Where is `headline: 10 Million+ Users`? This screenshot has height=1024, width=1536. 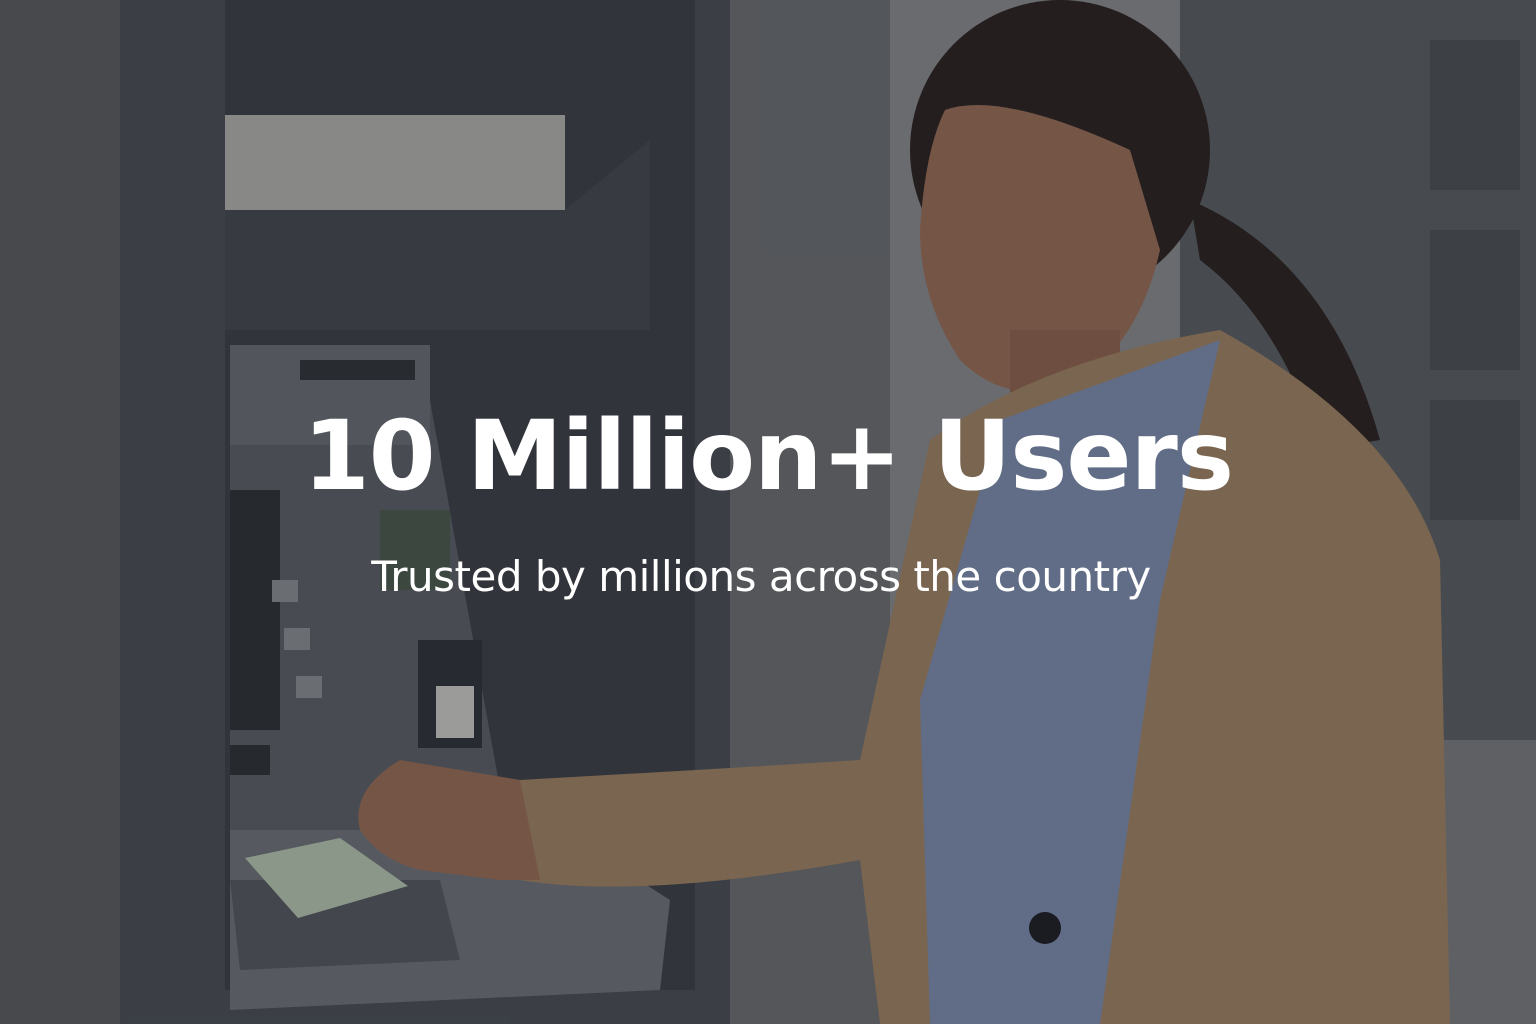
headline: 10 Million+ Users is located at coordinates (768, 456).